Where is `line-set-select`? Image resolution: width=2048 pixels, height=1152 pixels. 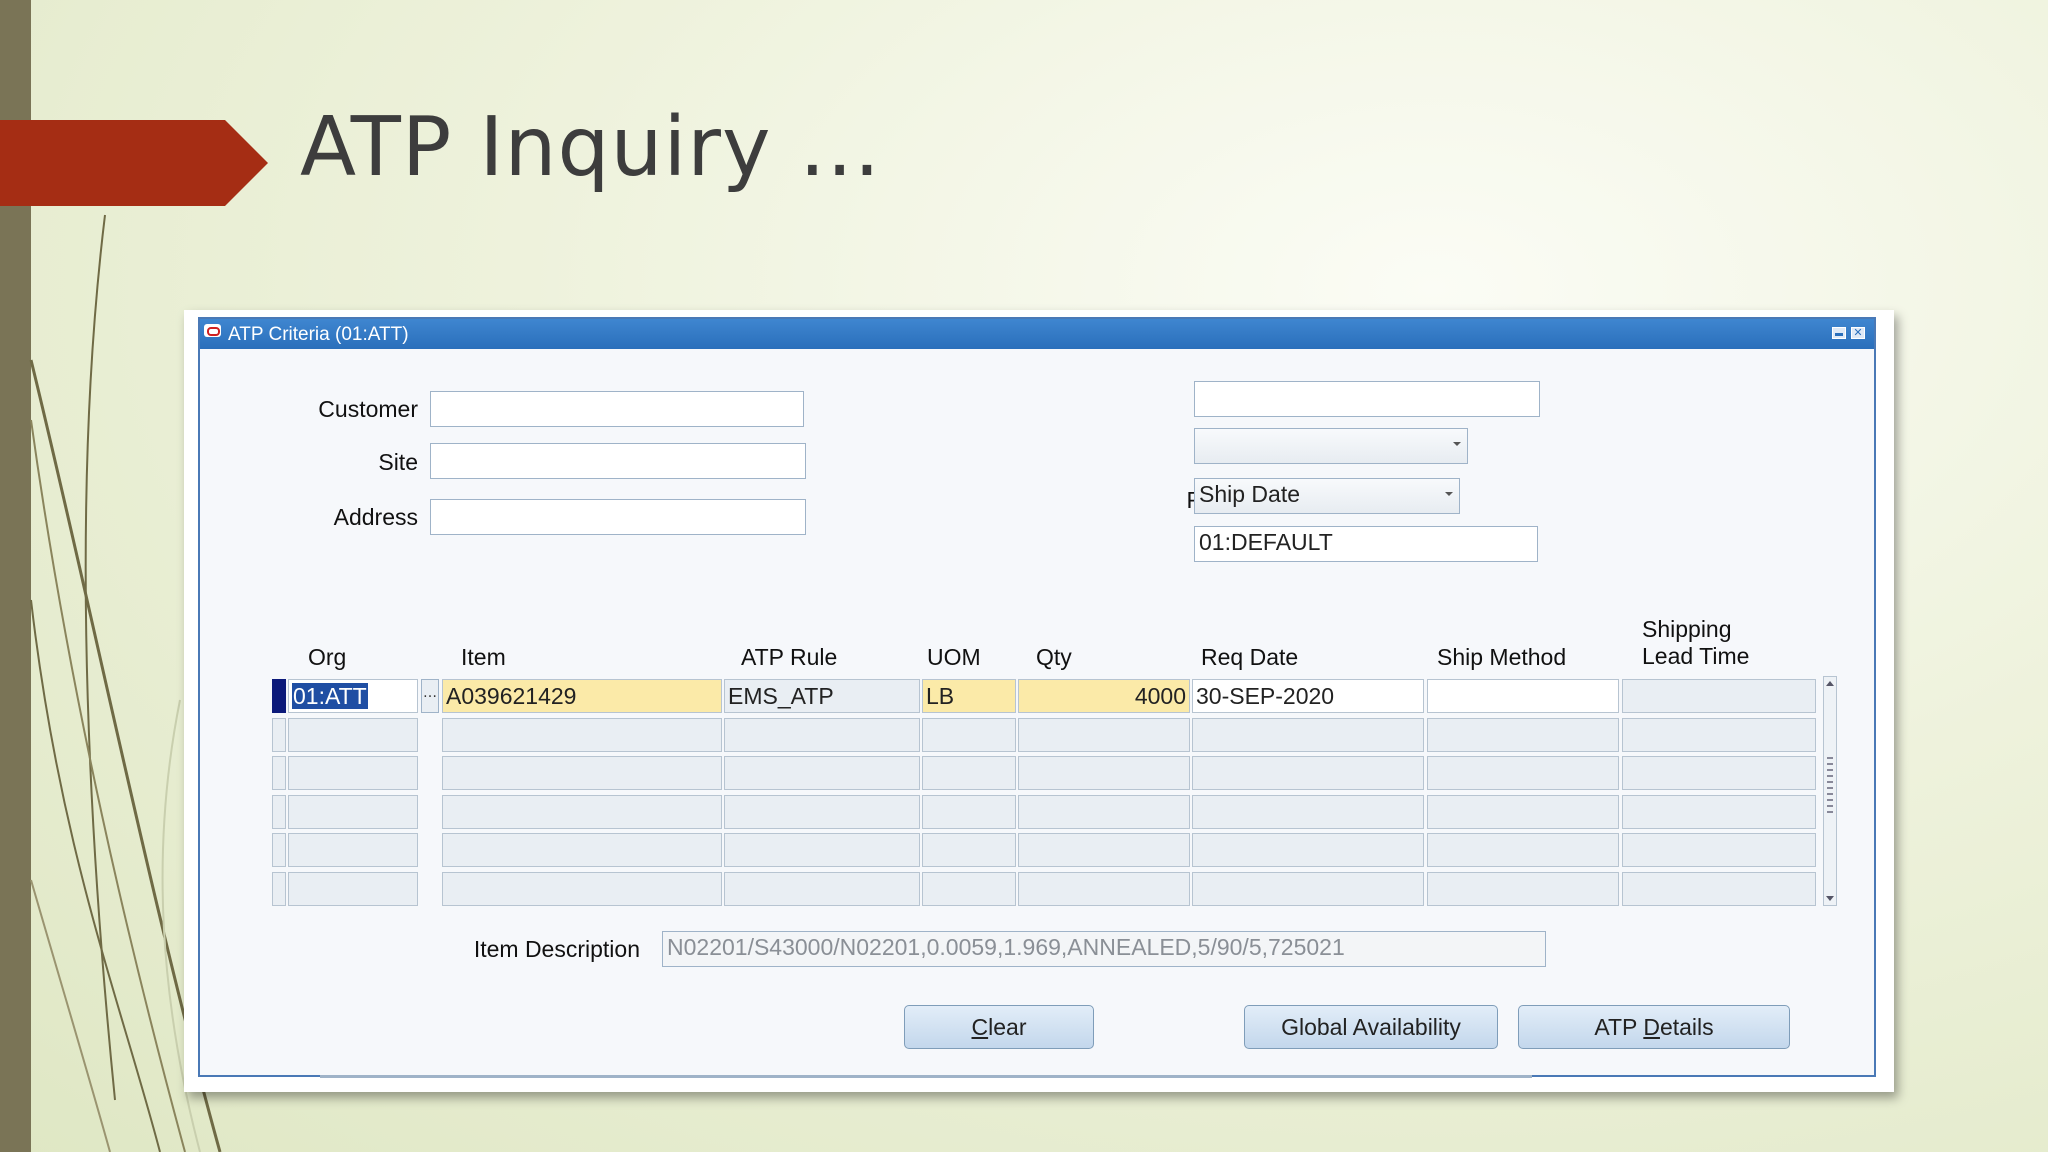 line-set-select is located at coordinates (1331, 446).